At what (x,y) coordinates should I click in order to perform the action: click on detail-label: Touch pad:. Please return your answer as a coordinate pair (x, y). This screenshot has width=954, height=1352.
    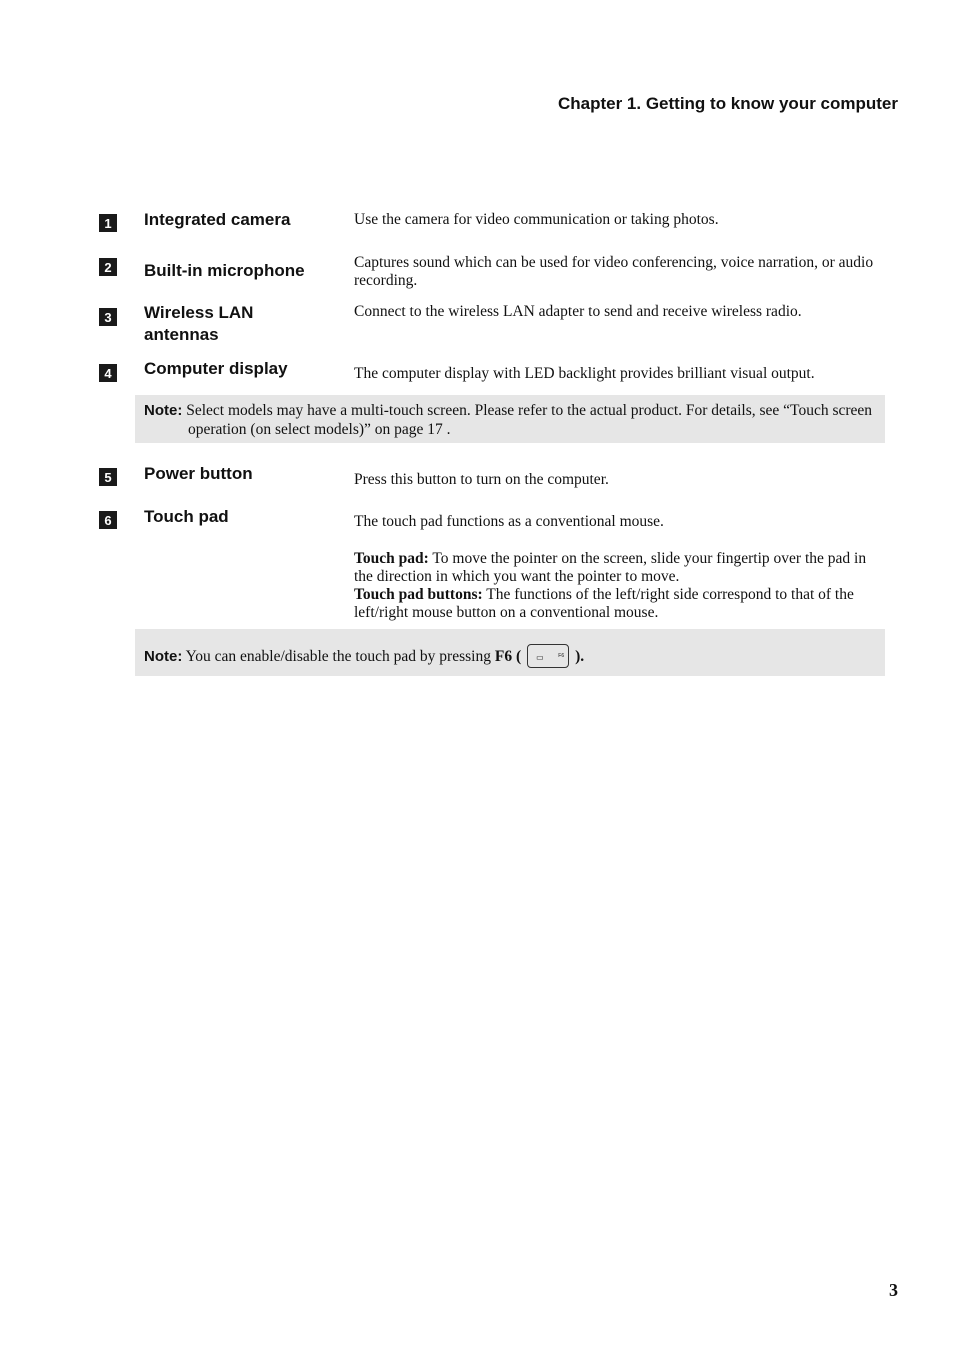
    Looking at the image, I should click on (391, 558).